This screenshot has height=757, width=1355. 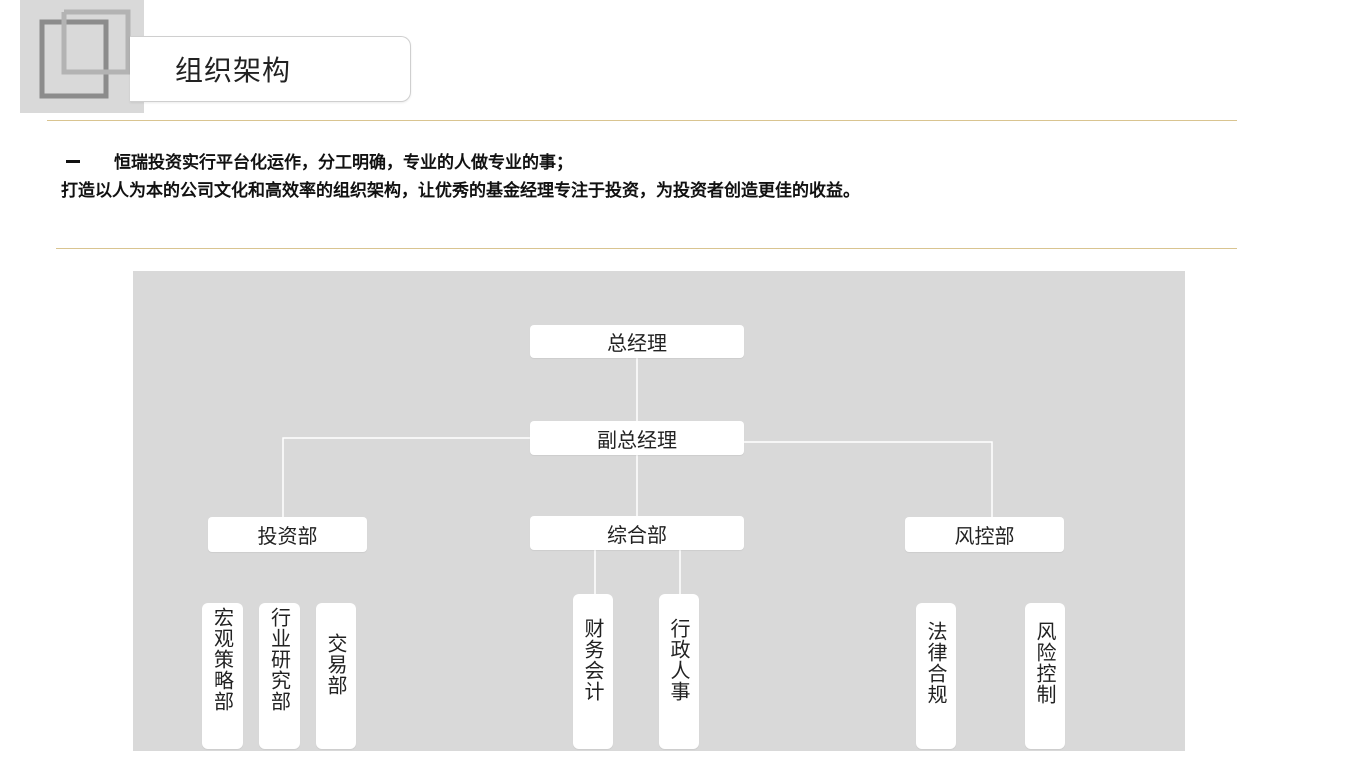 I want to click on leaf-risk-control: 风险控制, so click(x=1045, y=676).